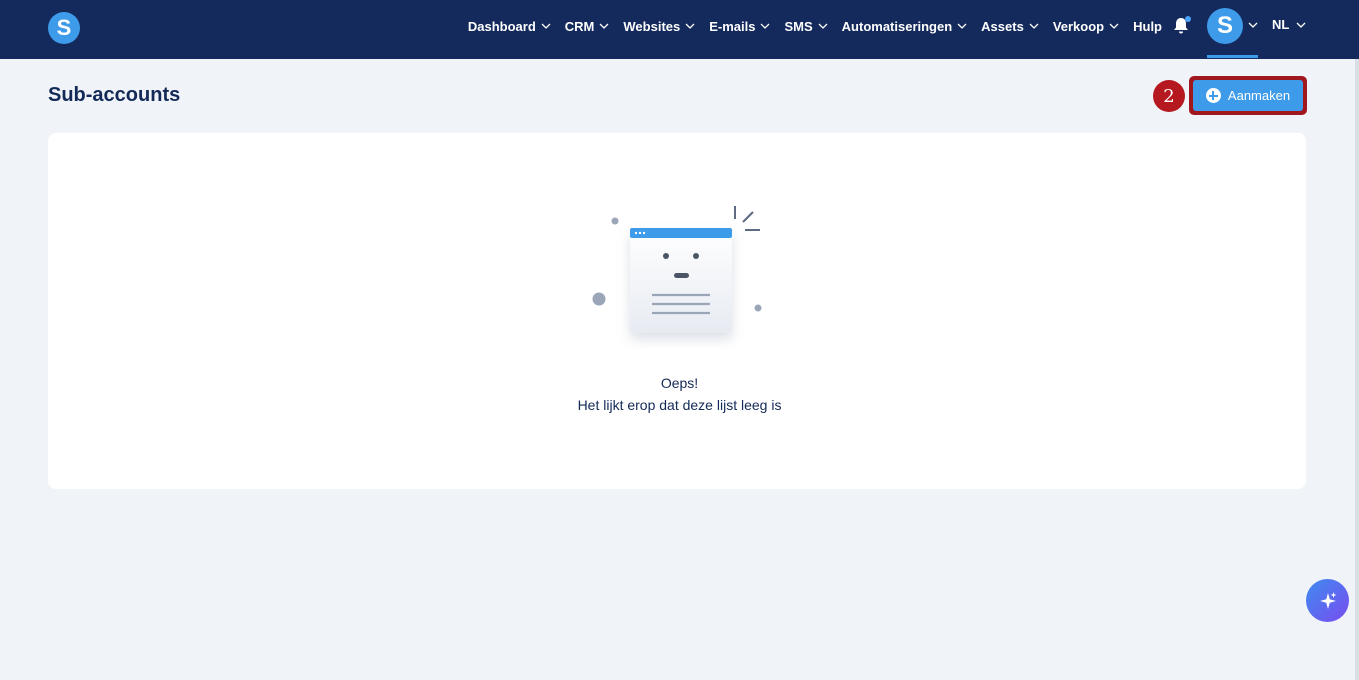  What do you see at coordinates (1078, 26) in the screenshot?
I see `nav-item-label: Verkoop` at bounding box center [1078, 26].